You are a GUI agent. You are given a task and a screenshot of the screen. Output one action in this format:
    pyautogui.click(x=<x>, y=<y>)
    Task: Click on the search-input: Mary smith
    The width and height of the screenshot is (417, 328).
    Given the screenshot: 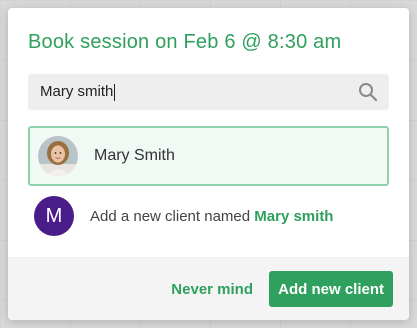 What is the action you would take?
    pyautogui.click(x=198, y=92)
    